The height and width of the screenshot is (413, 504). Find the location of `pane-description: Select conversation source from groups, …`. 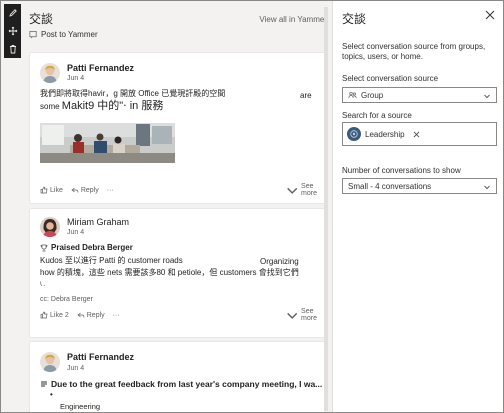

pane-description: Select conversation source from groups, … is located at coordinates (414, 51).